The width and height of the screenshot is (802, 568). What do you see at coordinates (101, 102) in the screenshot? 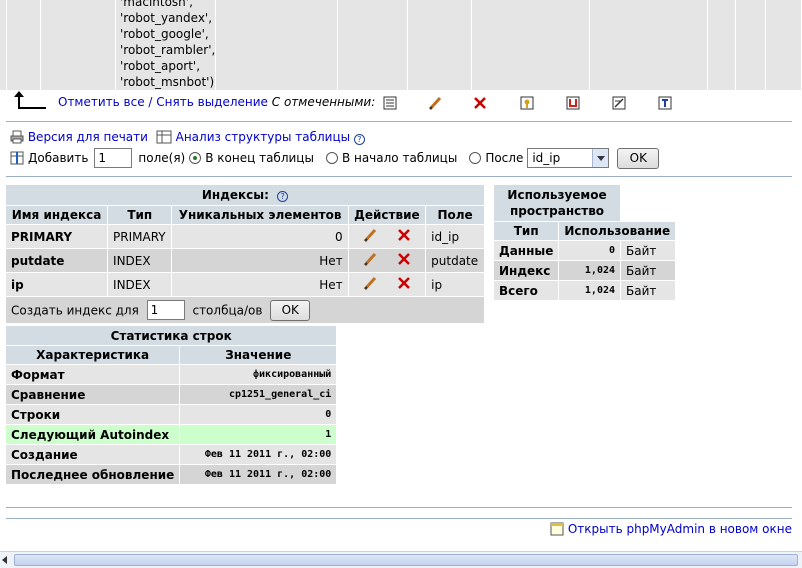
I see `check-all-link: Отметить все` at bounding box center [101, 102].